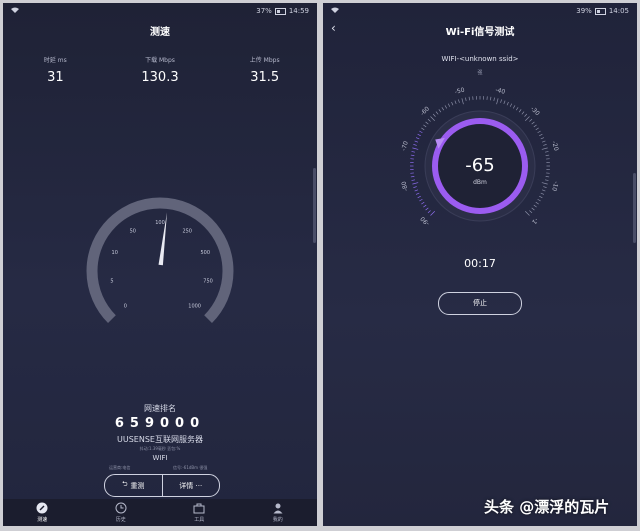 This screenshot has height=531, width=640. I want to click on tab-history: 历史, so click(121, 512).